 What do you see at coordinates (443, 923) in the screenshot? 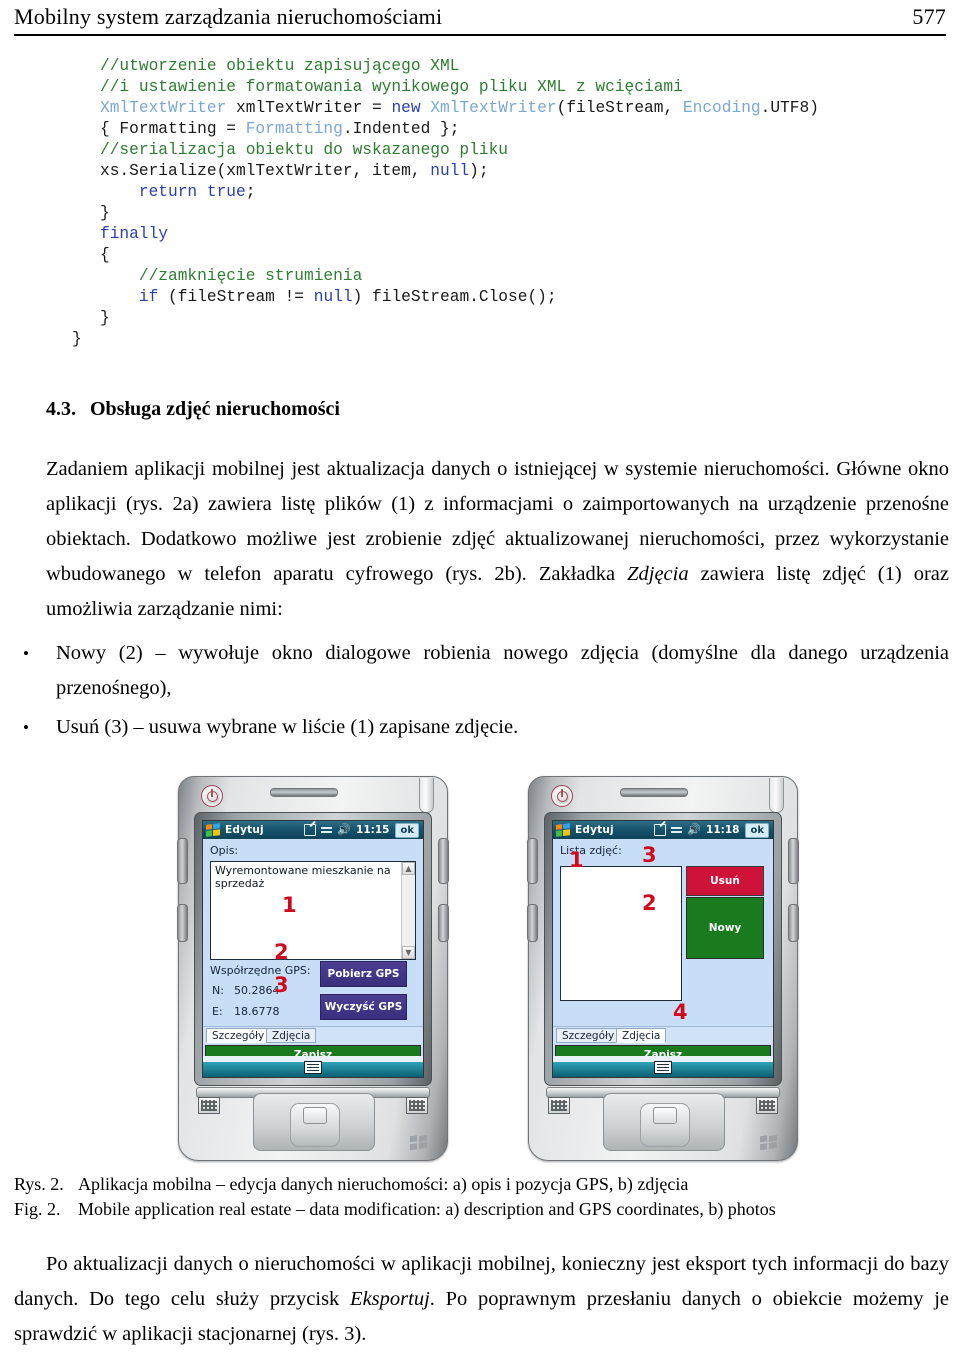
I see `side-button-right-lower` at bounding box center [443, 923].